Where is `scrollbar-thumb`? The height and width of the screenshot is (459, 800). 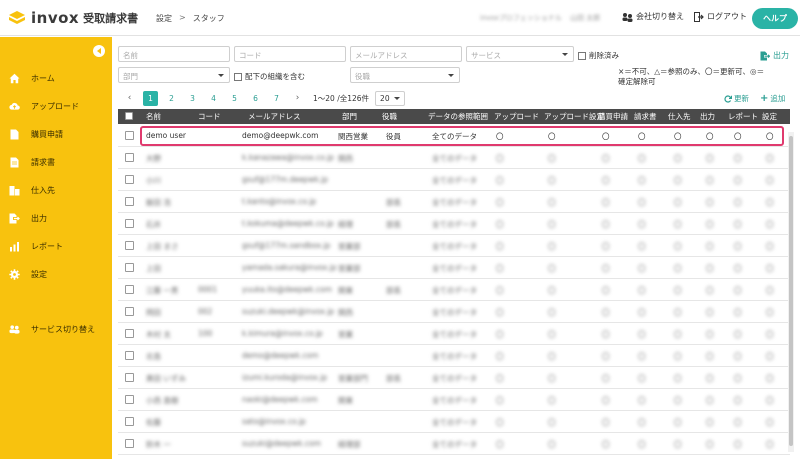 scrollbar-thumb is located at coordinates (791, 291).